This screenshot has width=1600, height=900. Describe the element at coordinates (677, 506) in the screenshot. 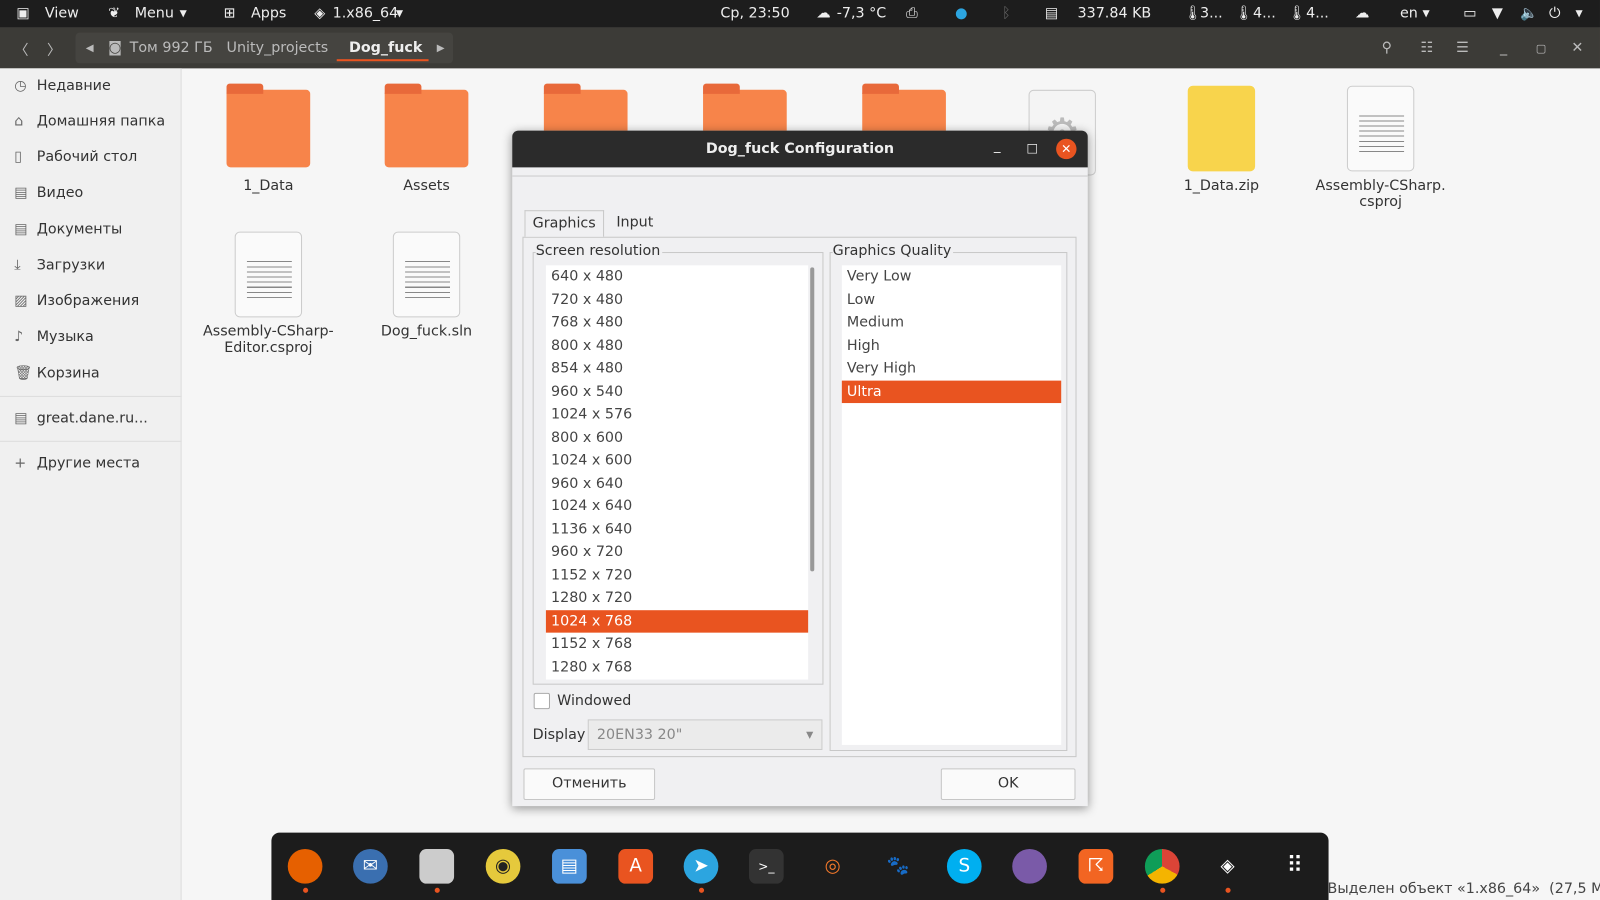

I see `resolution-option: 1024 x 640` at that location.